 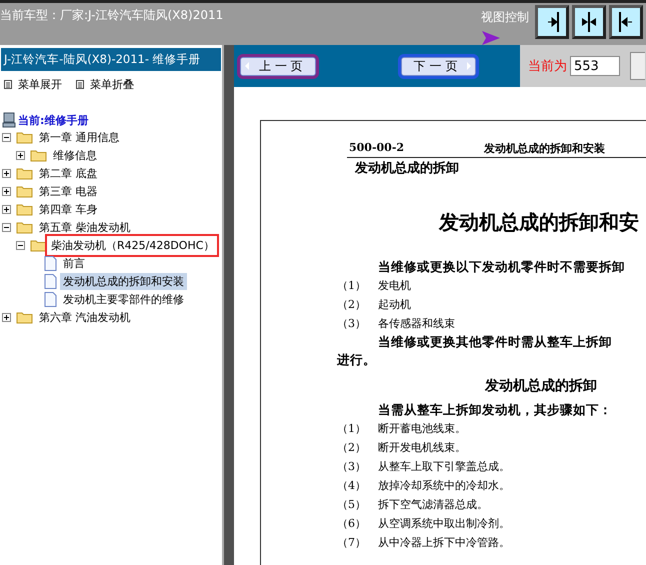 What do you see at coordinates (444, 543) in the screenshot?
I see `list-item: 从中冷器上拆下中冷管路。` at bounding box center [444, 543].